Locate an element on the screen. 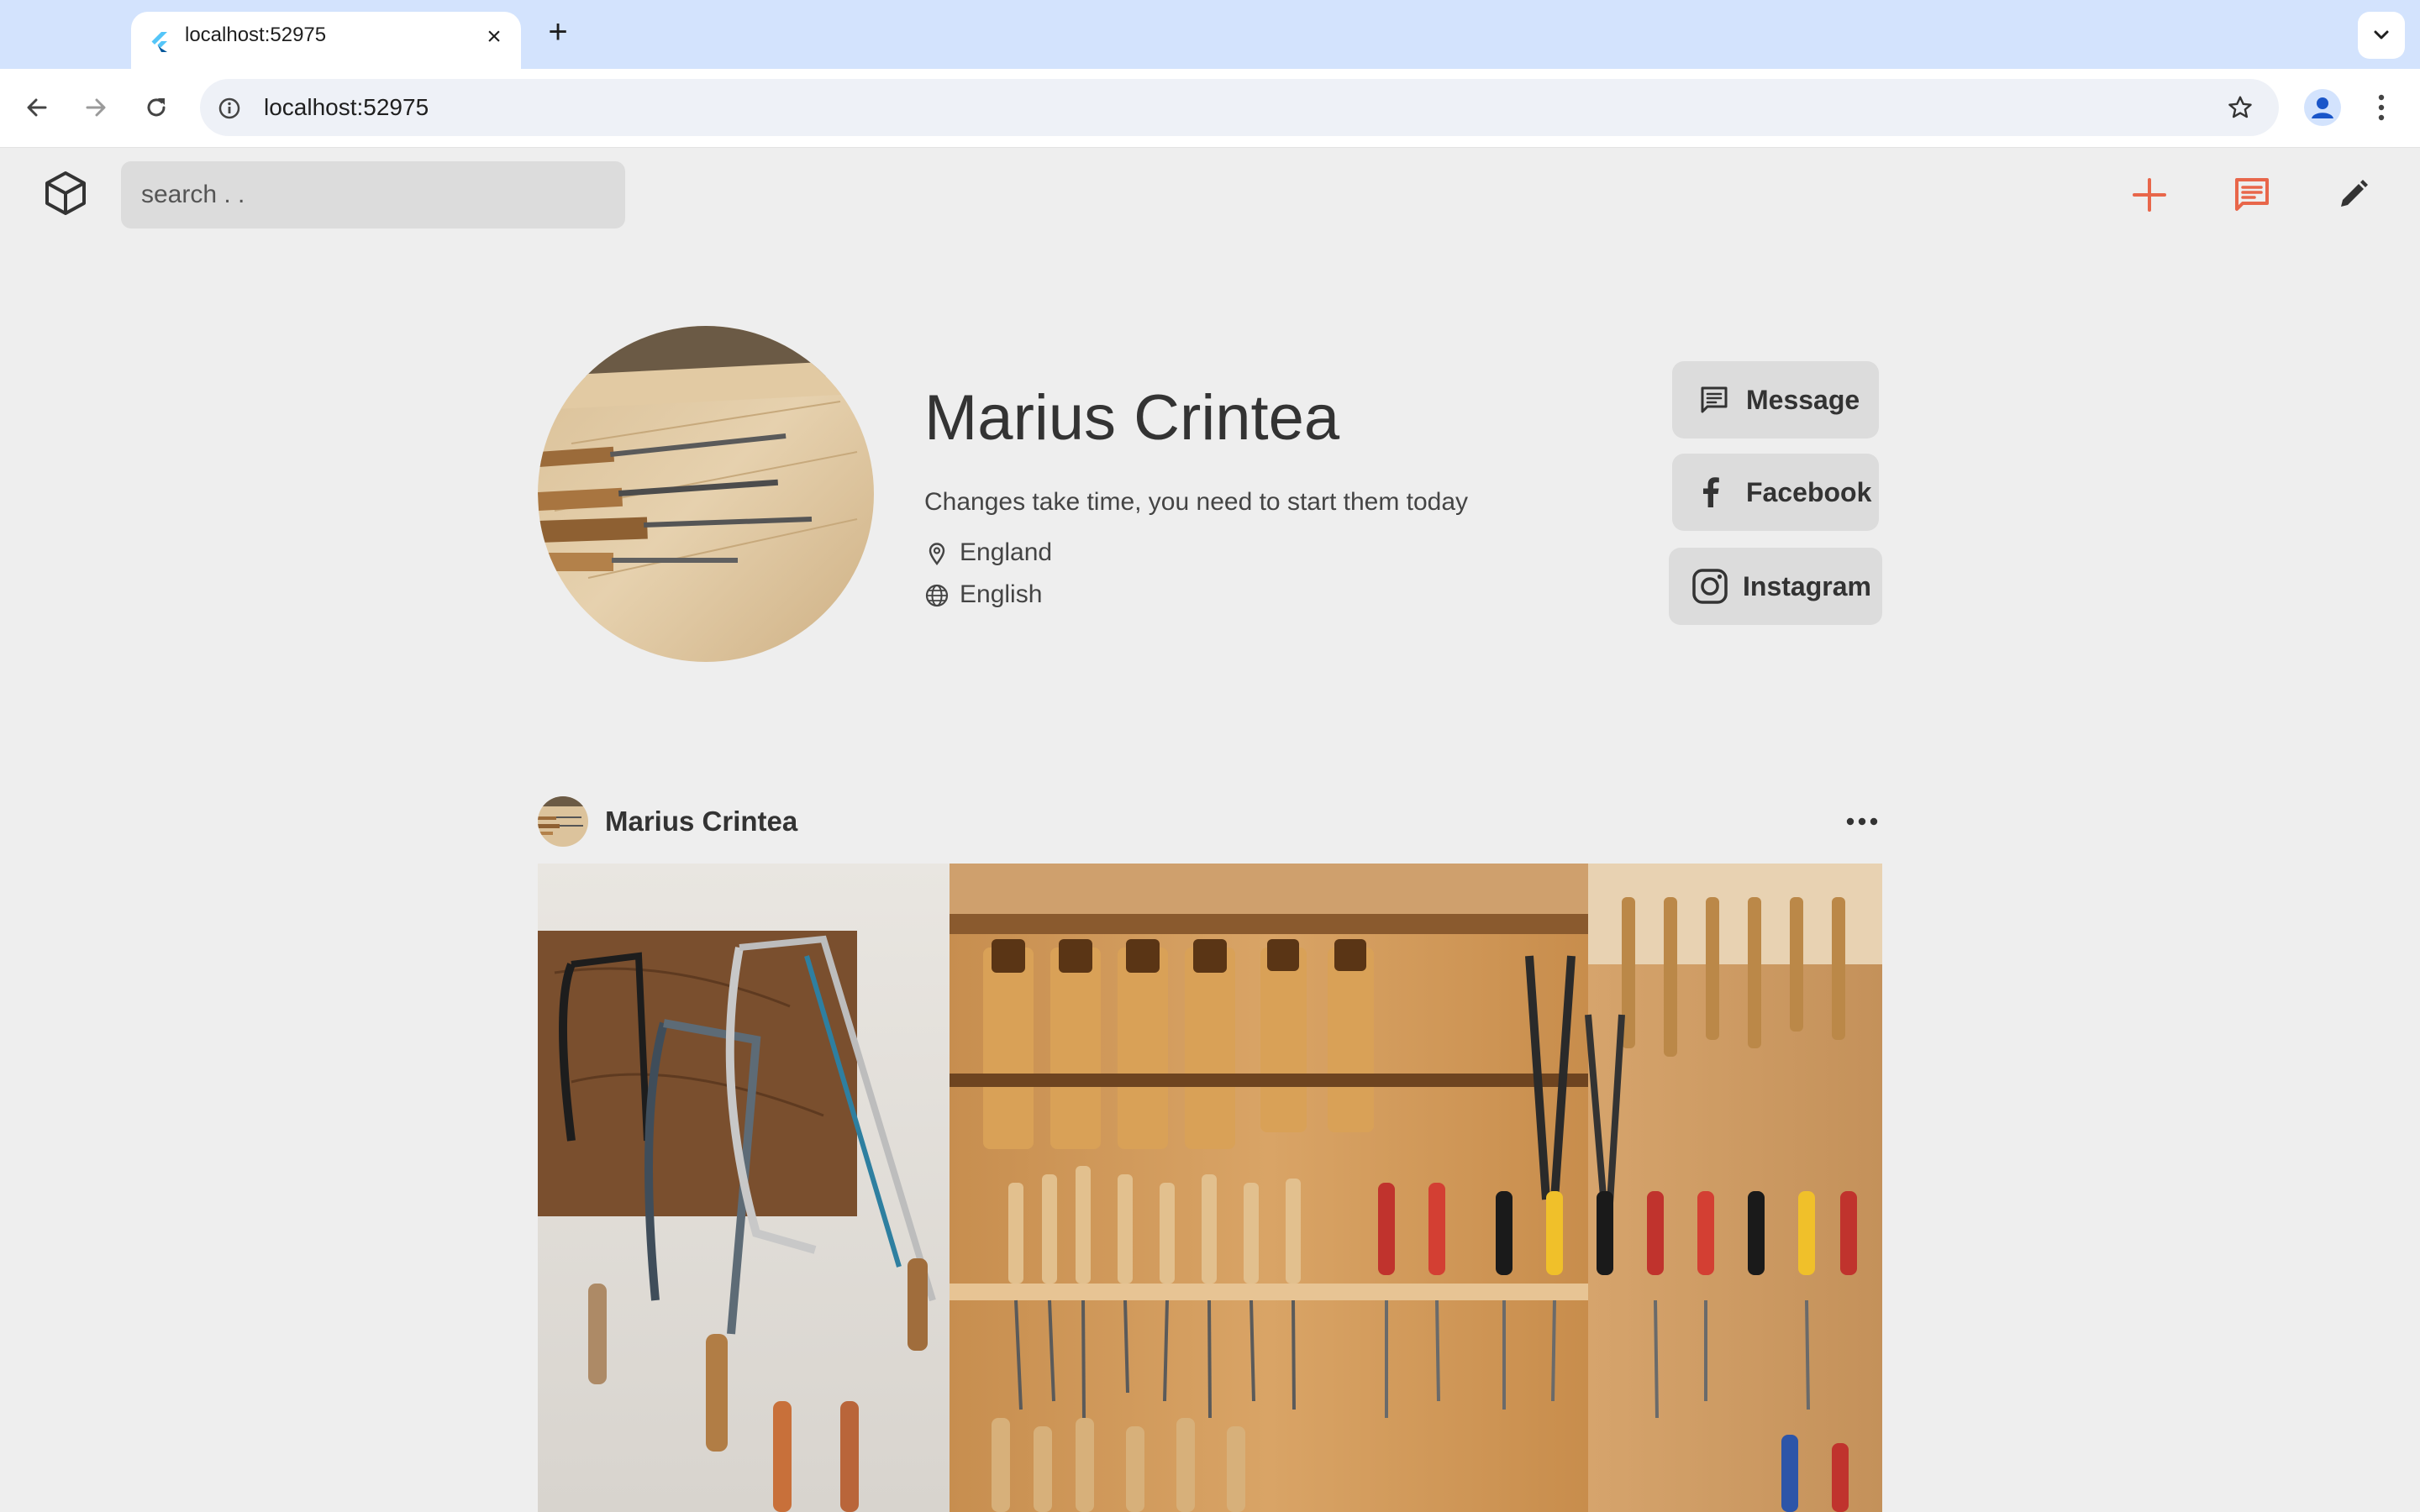  profile-avatar-image is located at coordinates (706, 494).